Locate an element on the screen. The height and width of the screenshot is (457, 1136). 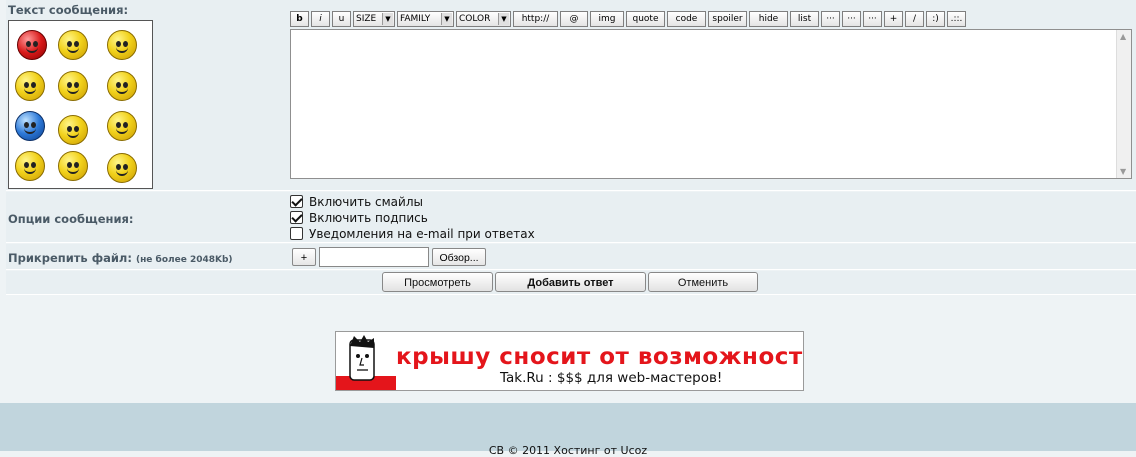
color-select: COLOR ▼ is located at coordinates (483, 19).